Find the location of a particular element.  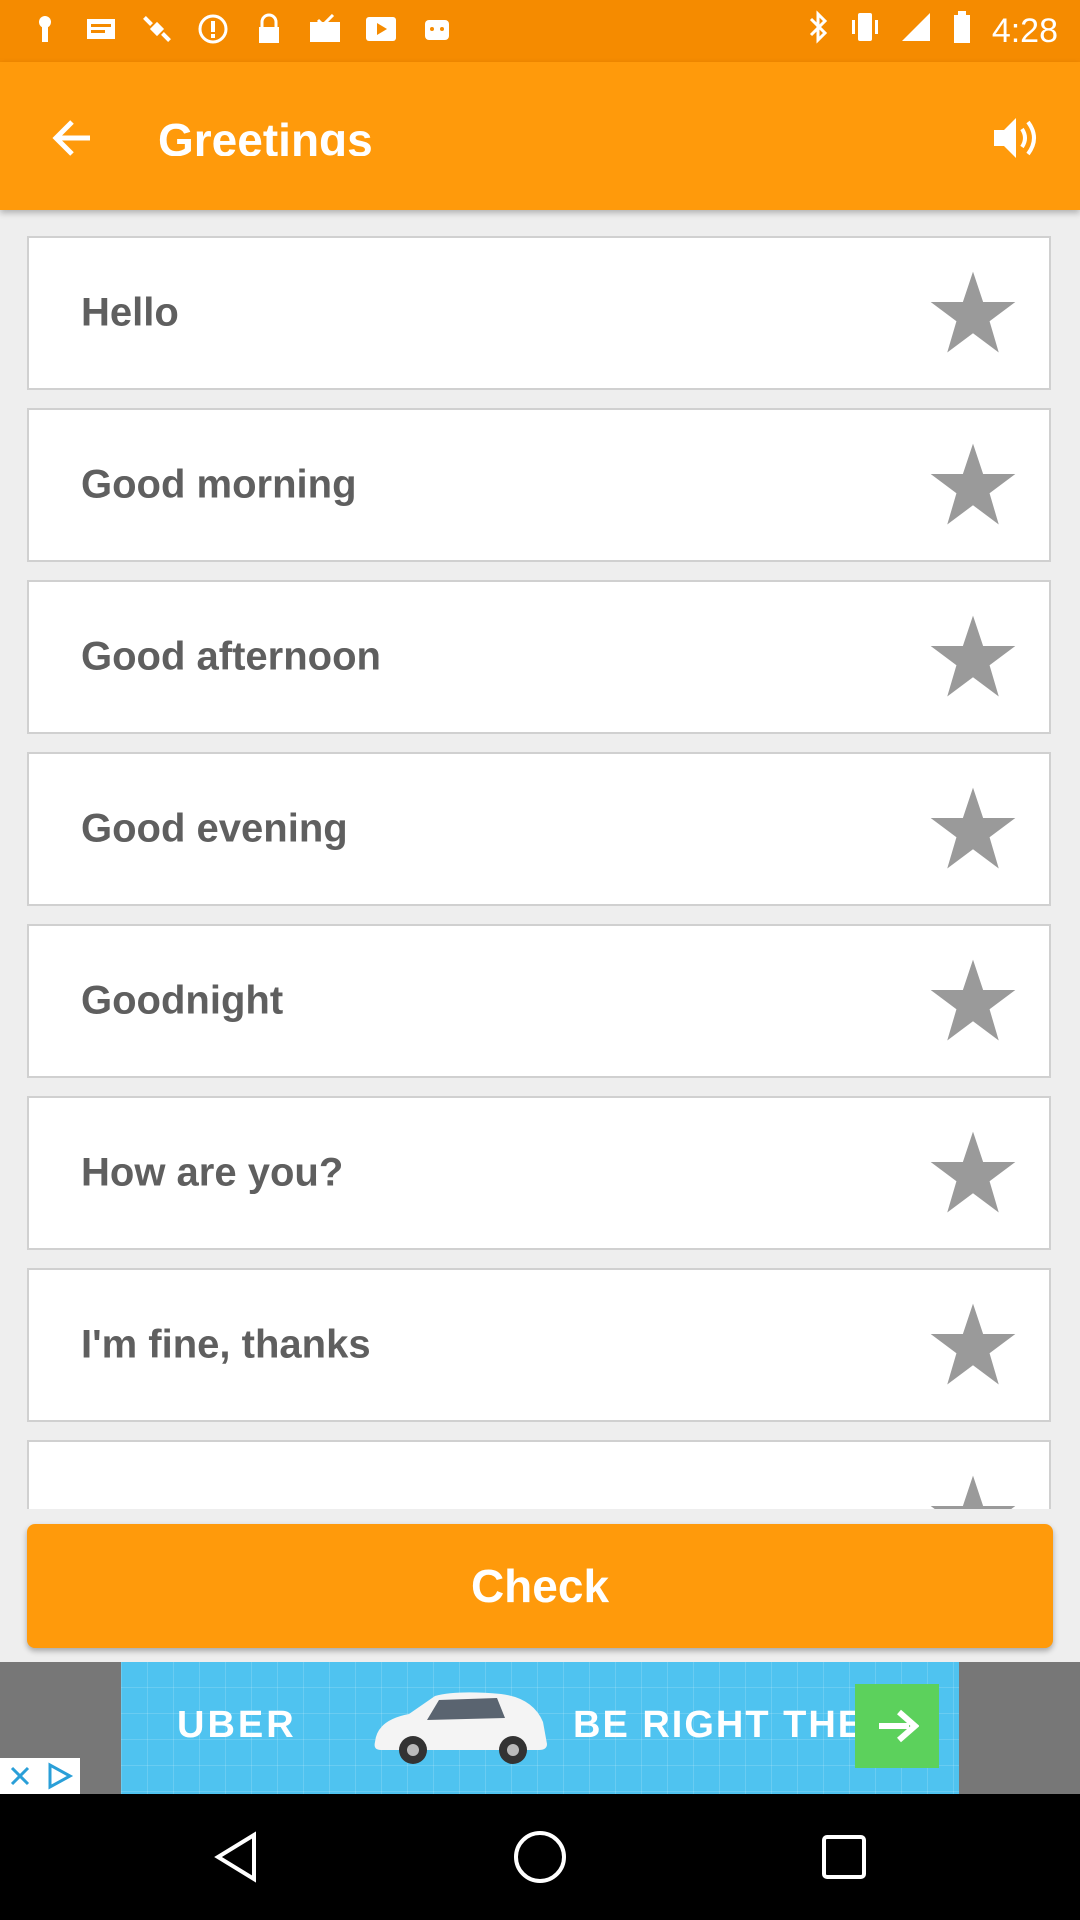

lock-icon is located at coordinates (269, 29).